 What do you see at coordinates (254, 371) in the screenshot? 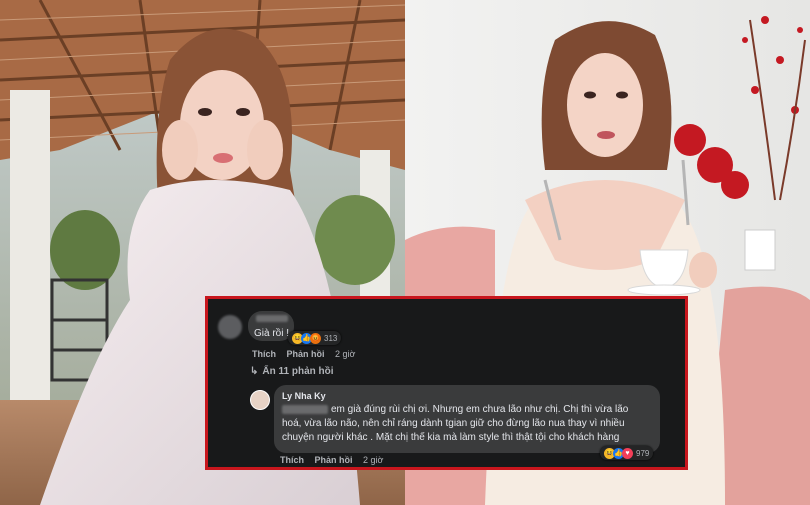
I see `reply-arrow-icon: ↳` at bounding box center [254, 371].